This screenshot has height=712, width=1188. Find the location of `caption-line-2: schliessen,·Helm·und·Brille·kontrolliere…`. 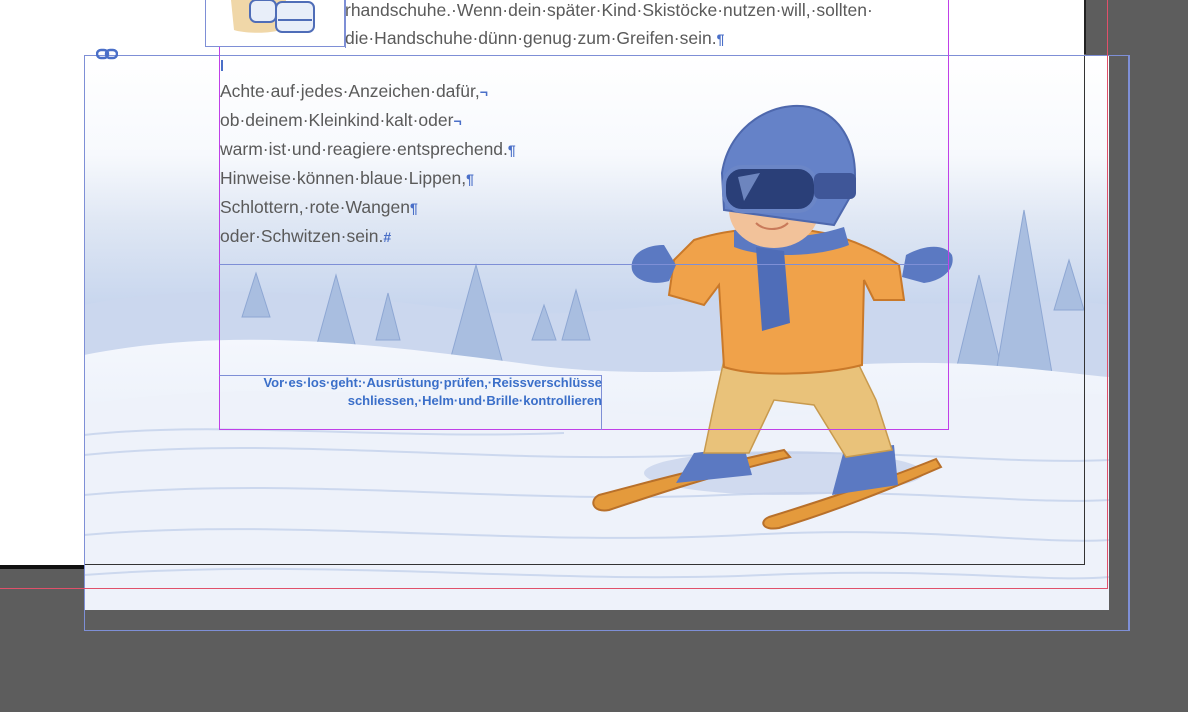

caption-line-2: schliessen,·Helm·und·Brille·kontrolliere… is located at coordinates (474, 400).